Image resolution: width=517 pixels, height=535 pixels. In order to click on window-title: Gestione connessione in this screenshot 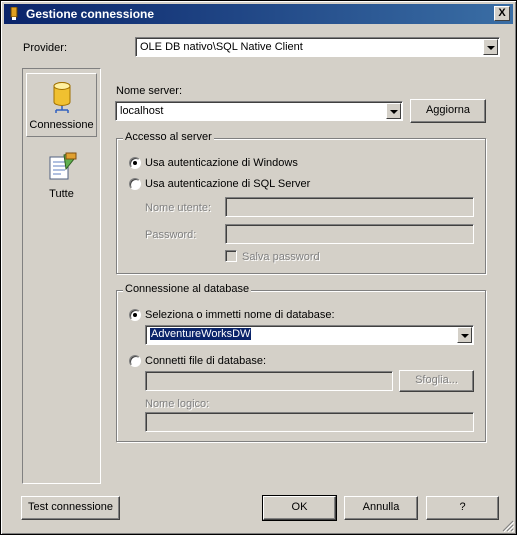, I will do `click(90, 14)`.